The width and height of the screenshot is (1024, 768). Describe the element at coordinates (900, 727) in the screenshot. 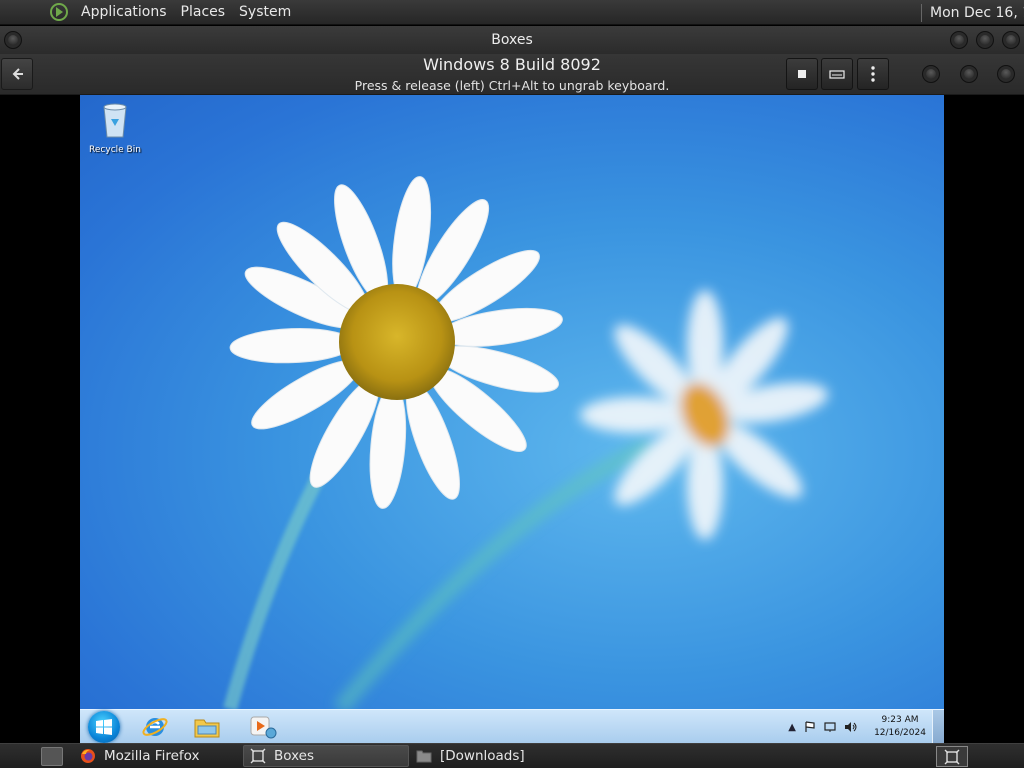

I see `taskbar-clock: 9:23 AM 12/16/2024` at that location.